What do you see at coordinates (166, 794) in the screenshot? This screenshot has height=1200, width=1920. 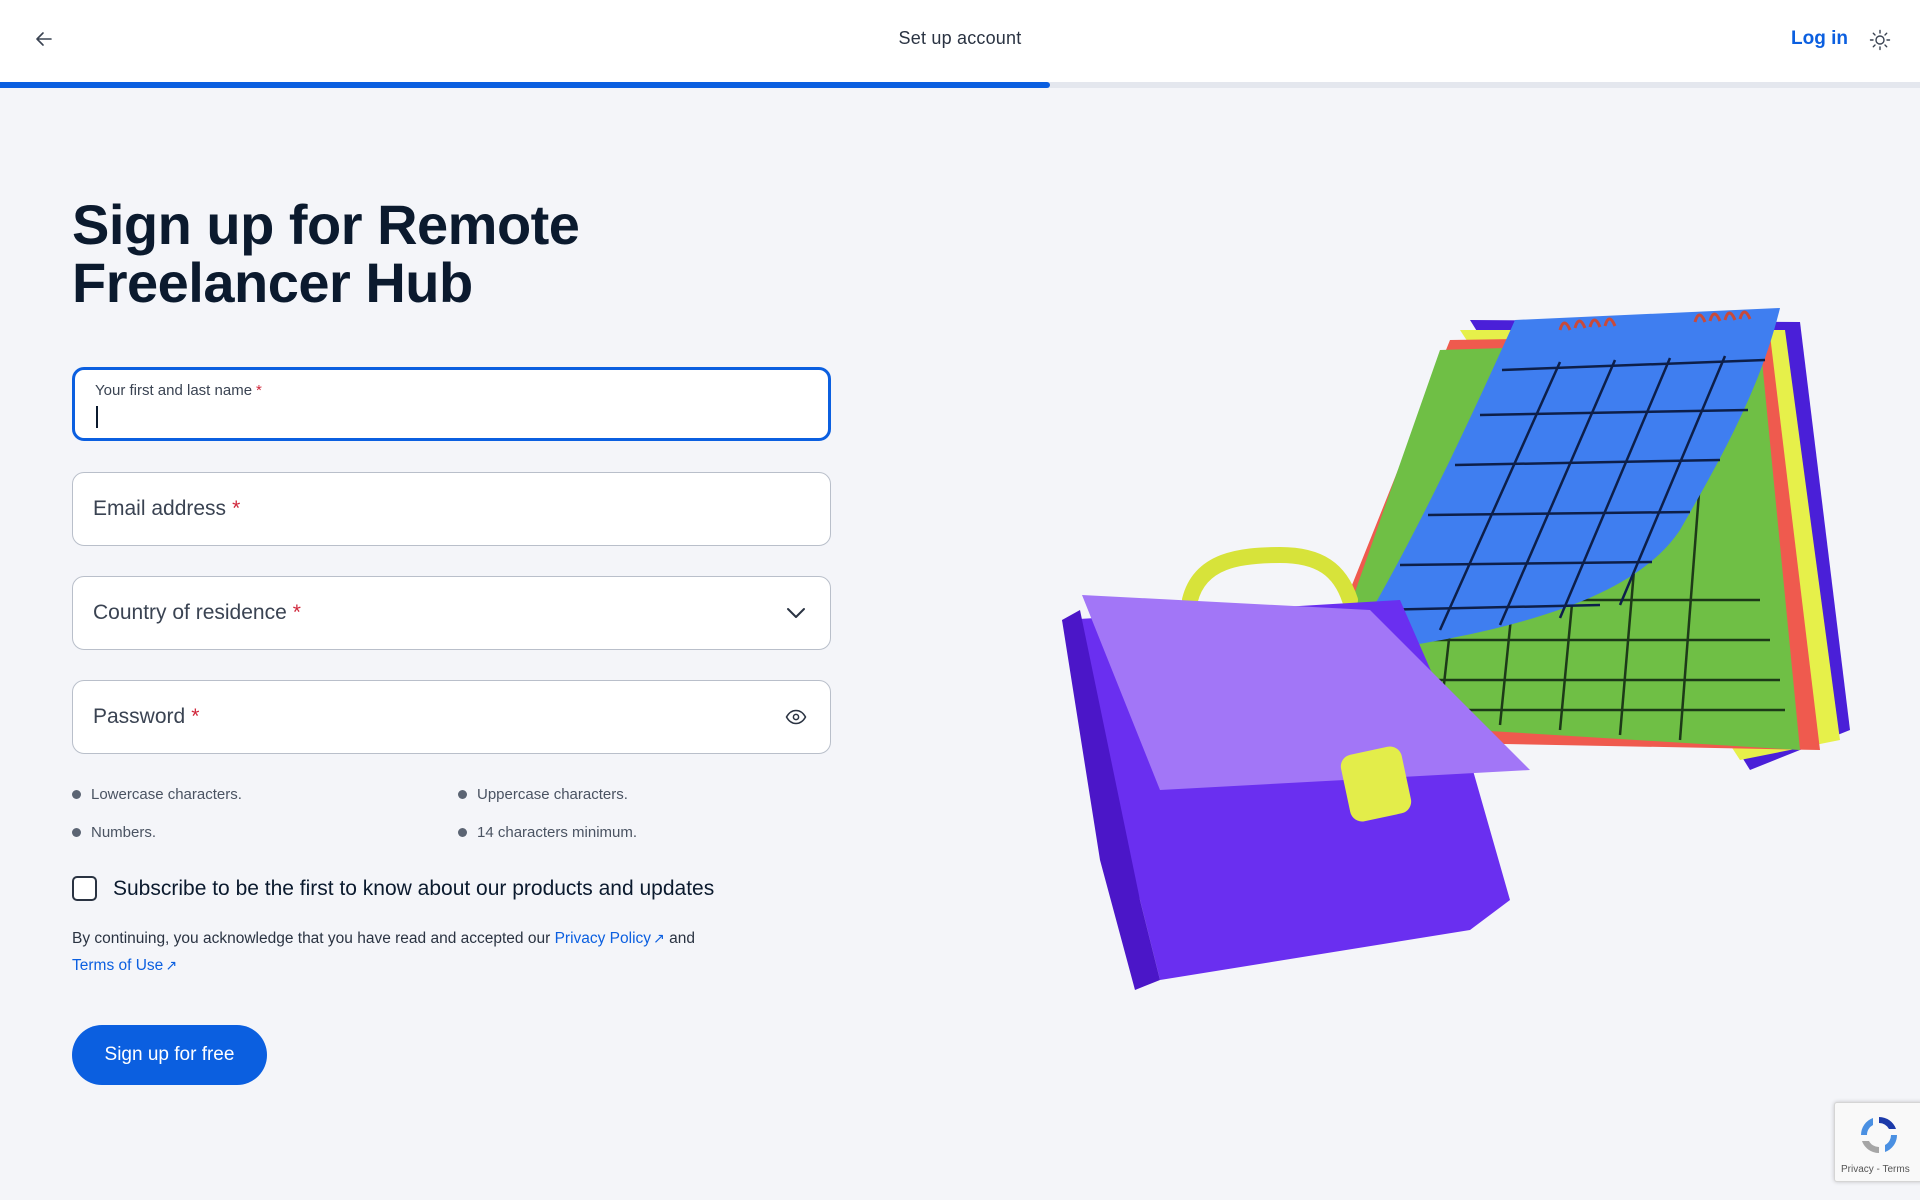 I see `rule-text: Lowercase characters.` at bounding box center [166, 794].